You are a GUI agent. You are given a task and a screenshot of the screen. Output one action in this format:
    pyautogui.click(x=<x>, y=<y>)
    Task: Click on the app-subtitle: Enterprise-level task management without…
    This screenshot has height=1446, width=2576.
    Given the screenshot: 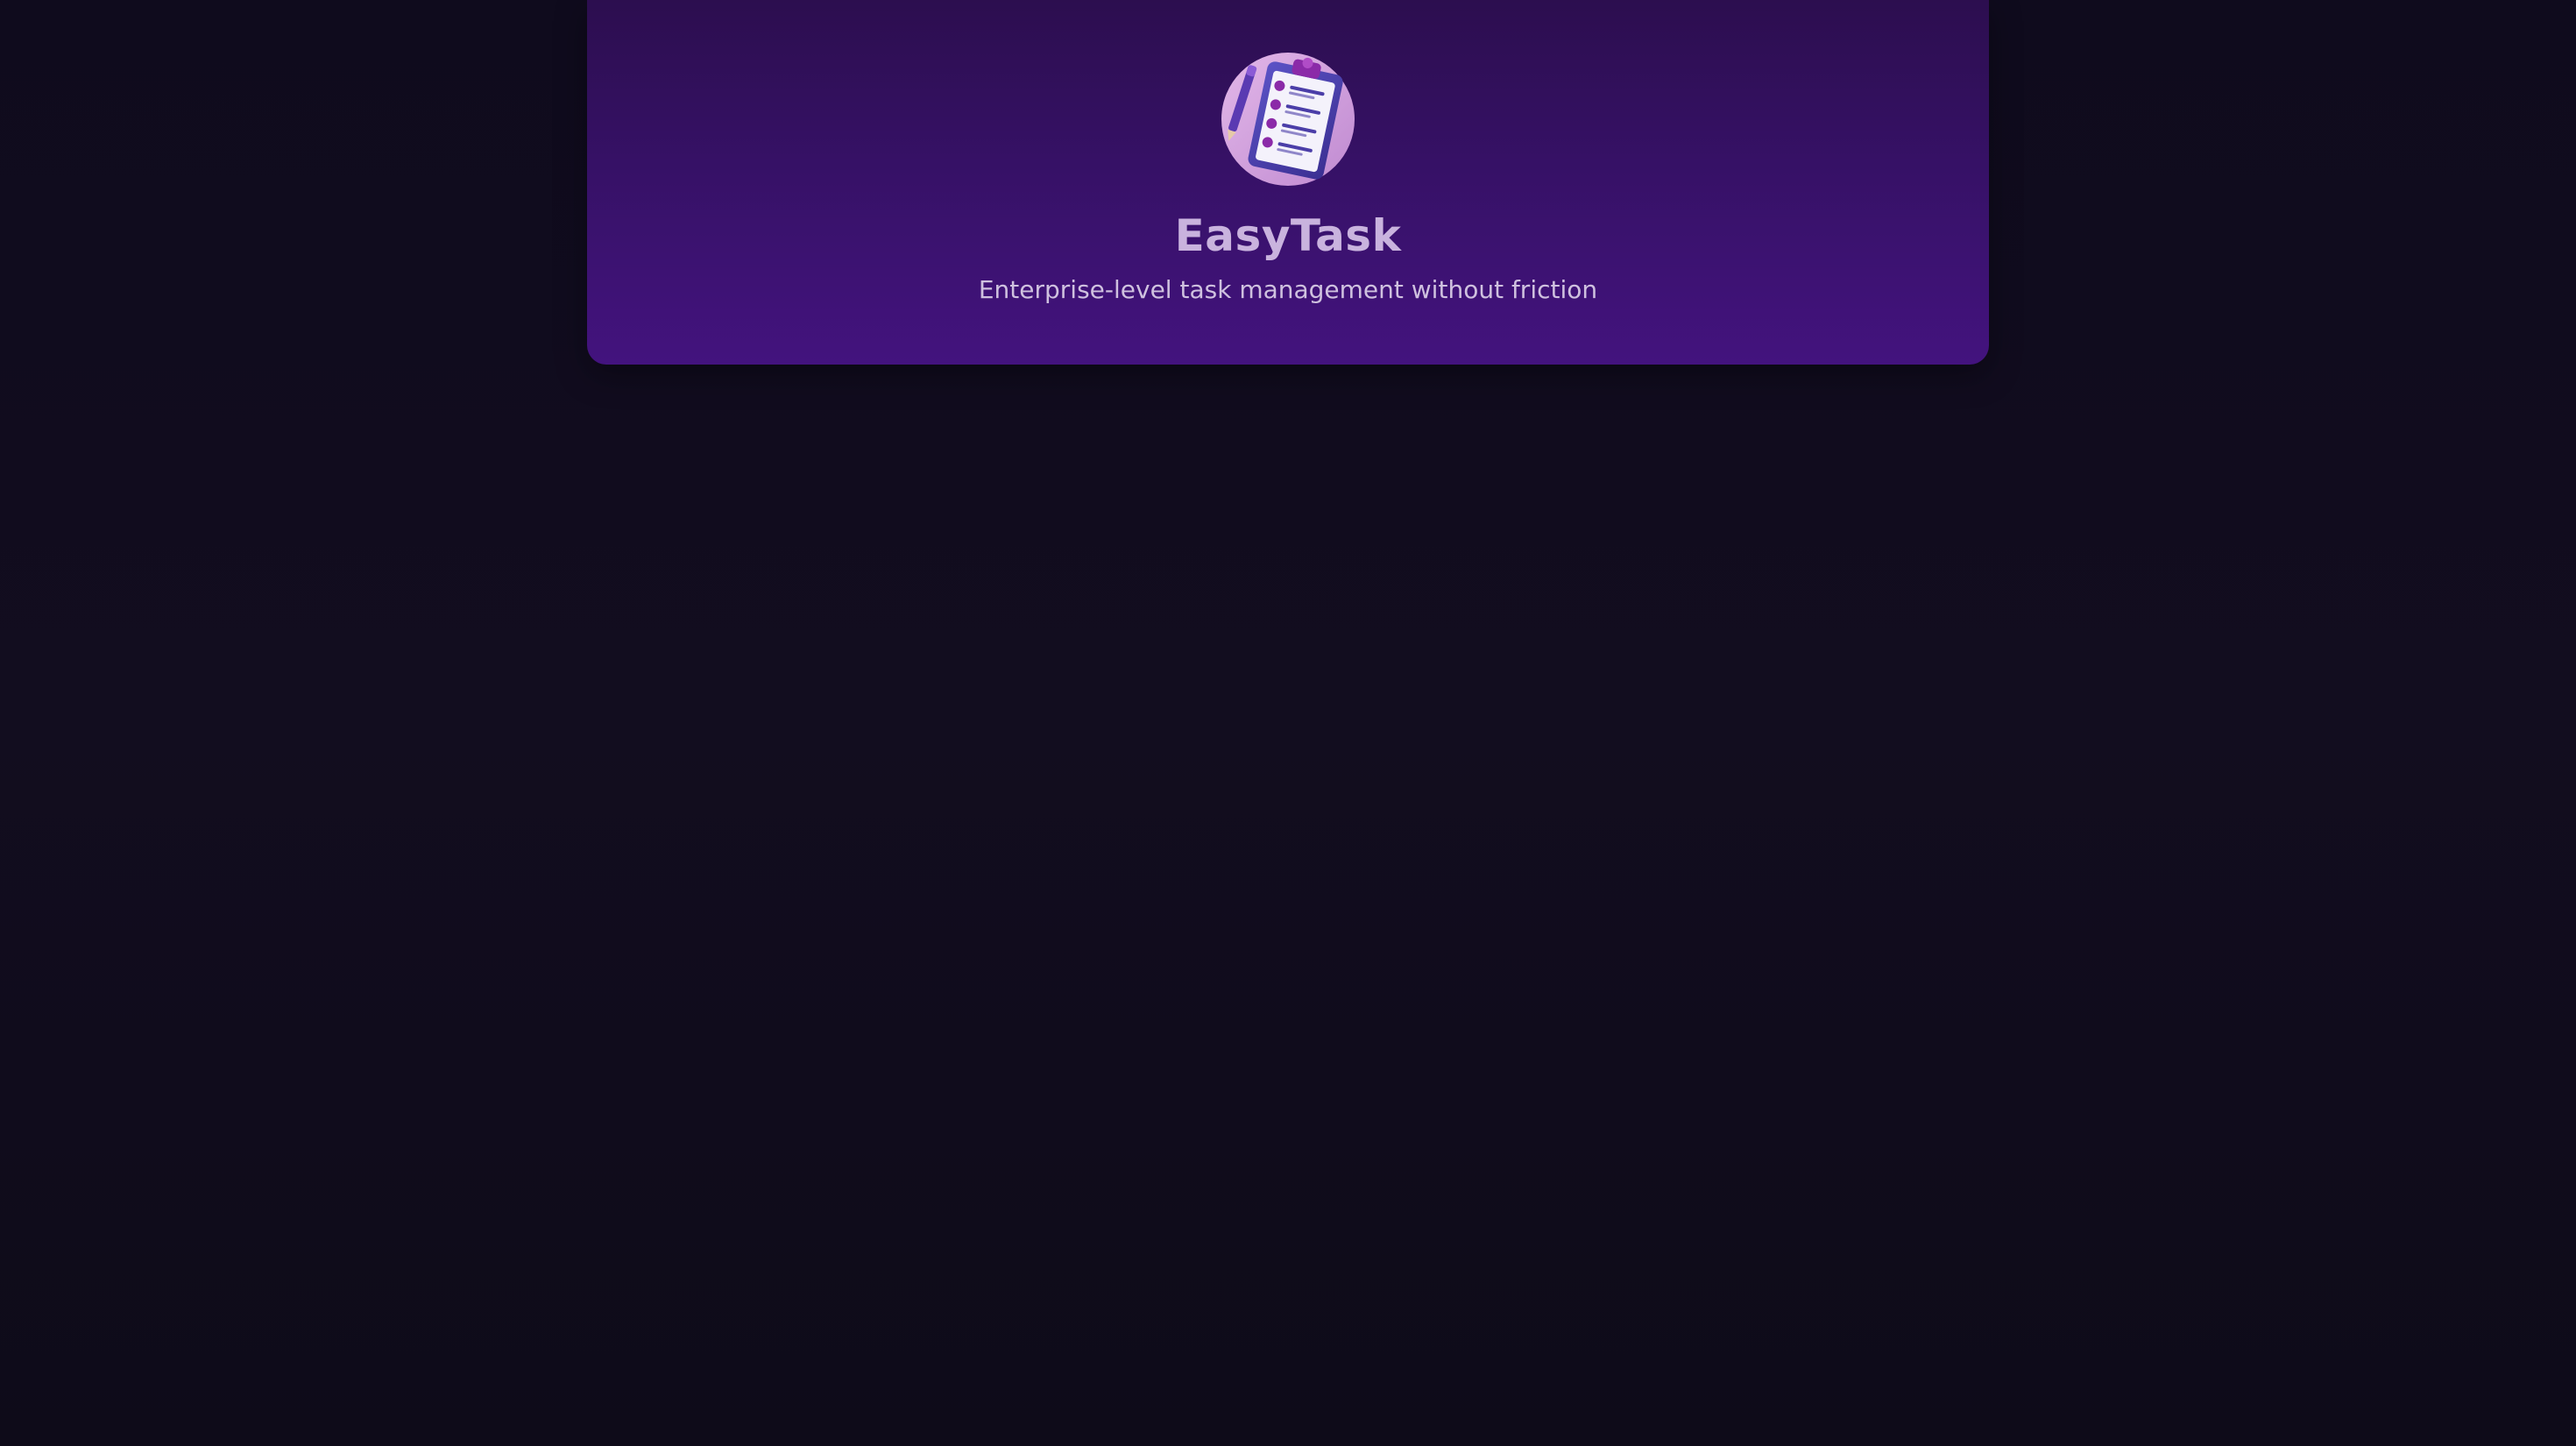 What is the action you would take?
    pyautogui.click(x=1288, y=289)
    